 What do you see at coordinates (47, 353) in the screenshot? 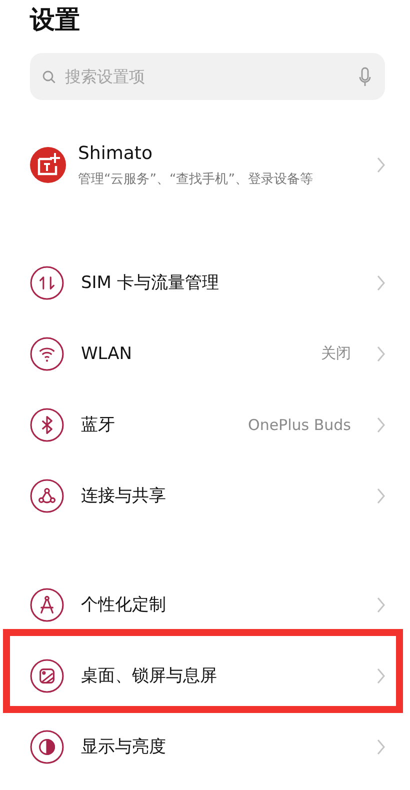
I see `wifi-icon` at bounding box center [47, 353].